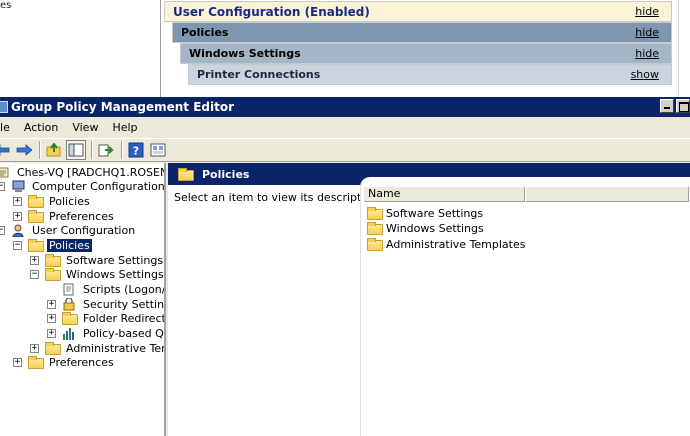 This screenshot has height=436, width=690. Describe the element at coordinates (435, 228) in the screenshot. I see `list-item-label: Windows Settings` at that location.